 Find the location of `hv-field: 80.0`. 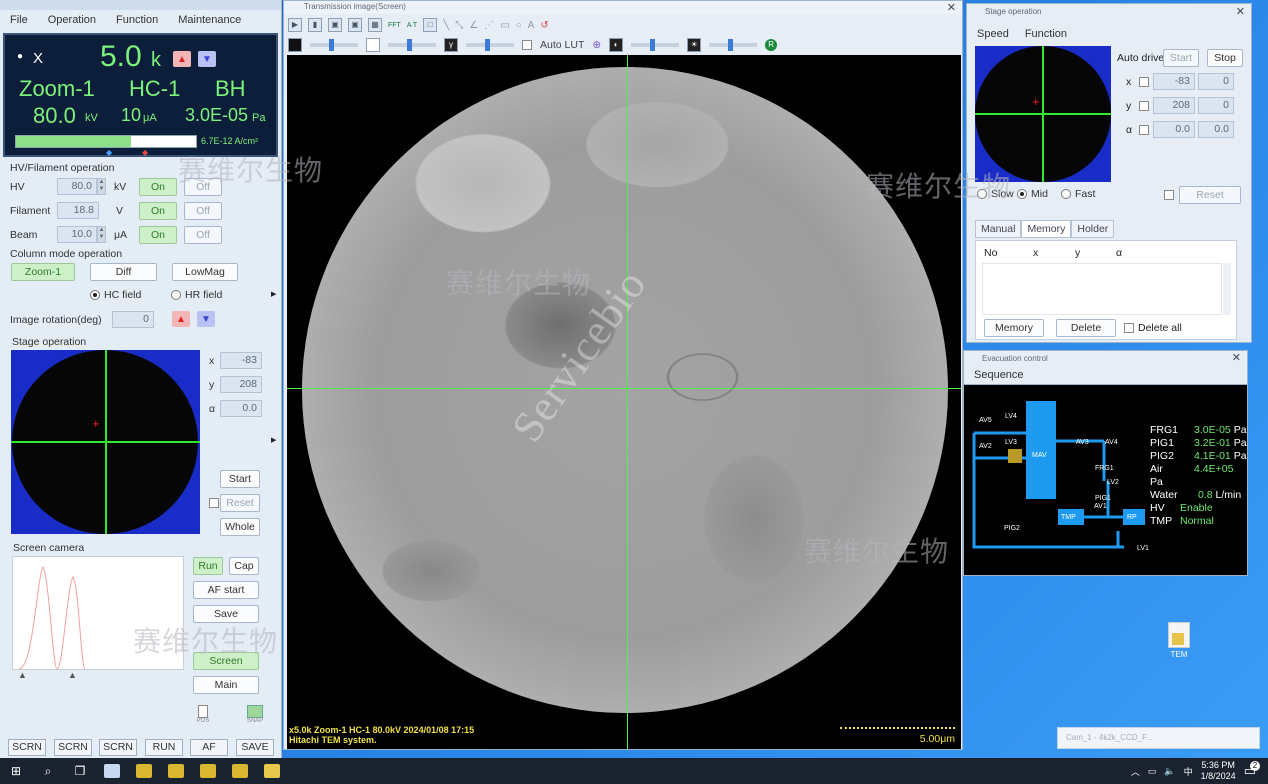

hv-field: 80.0 is located at coordinates (77, 186).